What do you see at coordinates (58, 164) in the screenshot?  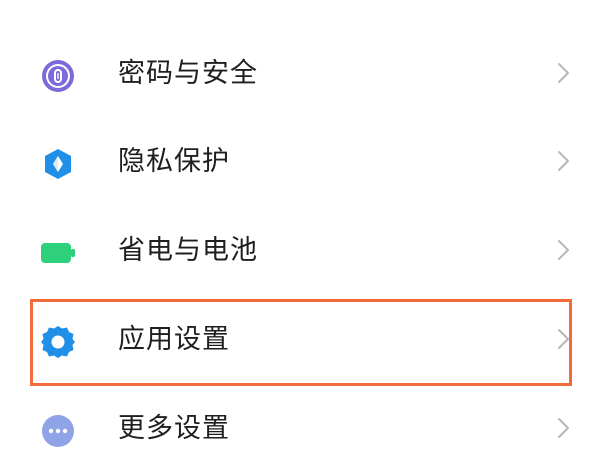 I see `privacy-shield-icon` at bounding box center [58, 164].